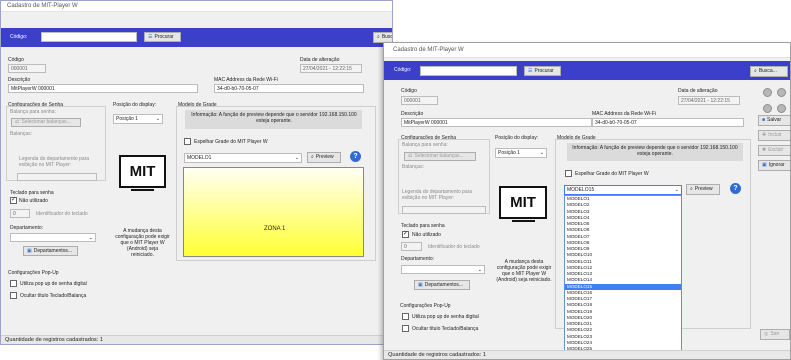  Describe the element at coordinates (764, 120) in the screenshot. I see `floppy-icon: ■` at that location.